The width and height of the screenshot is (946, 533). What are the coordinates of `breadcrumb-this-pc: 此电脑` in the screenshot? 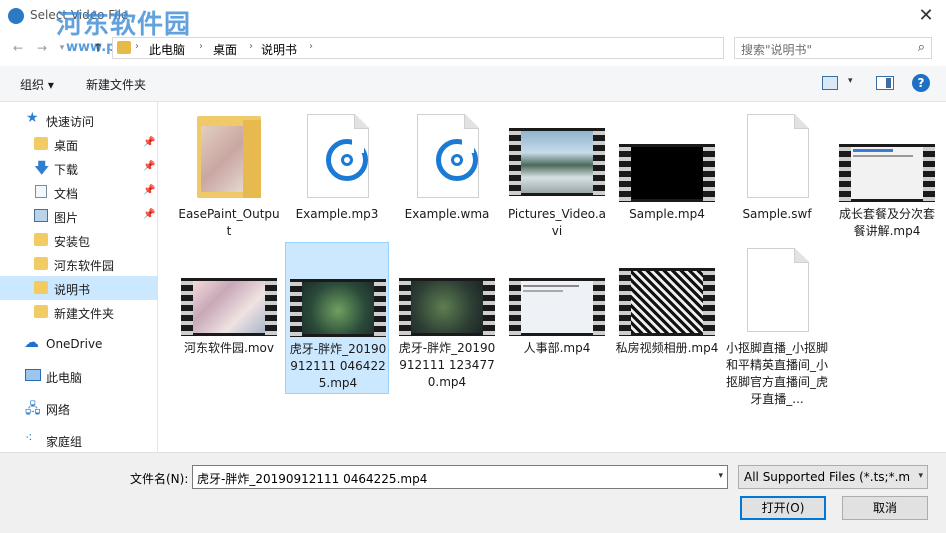 It's located at (167, 49).